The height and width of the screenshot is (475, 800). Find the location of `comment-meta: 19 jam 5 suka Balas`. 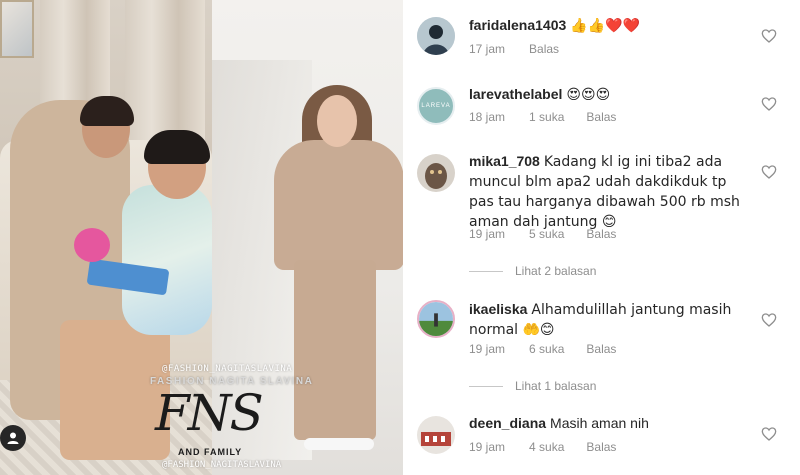

comment-meta: 19 jam 5 suka Balas is located at coordinates (553, 234).